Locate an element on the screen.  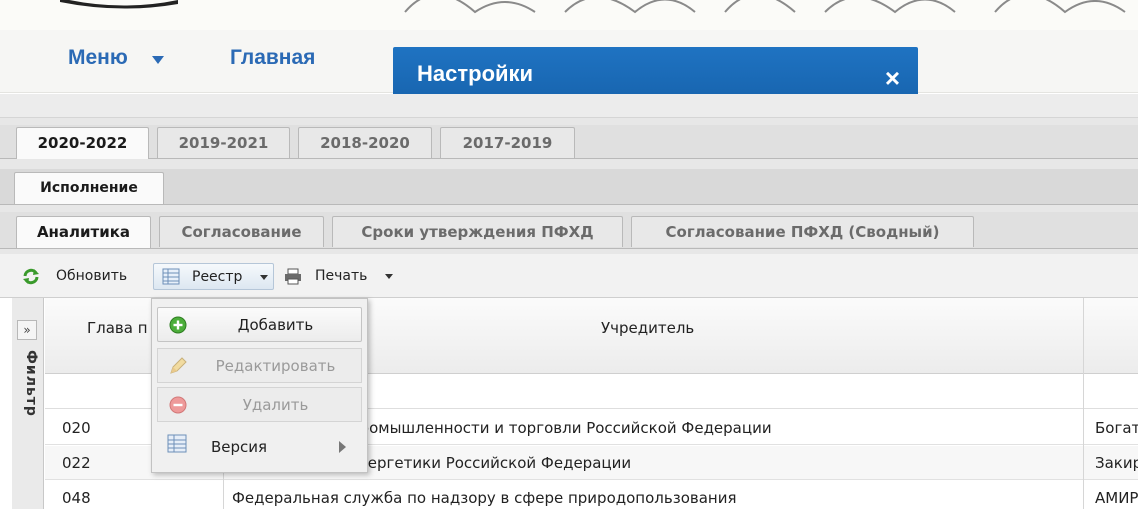
tab-year-2017-2019: 2017-2019 is located at coordinates (507, 142).